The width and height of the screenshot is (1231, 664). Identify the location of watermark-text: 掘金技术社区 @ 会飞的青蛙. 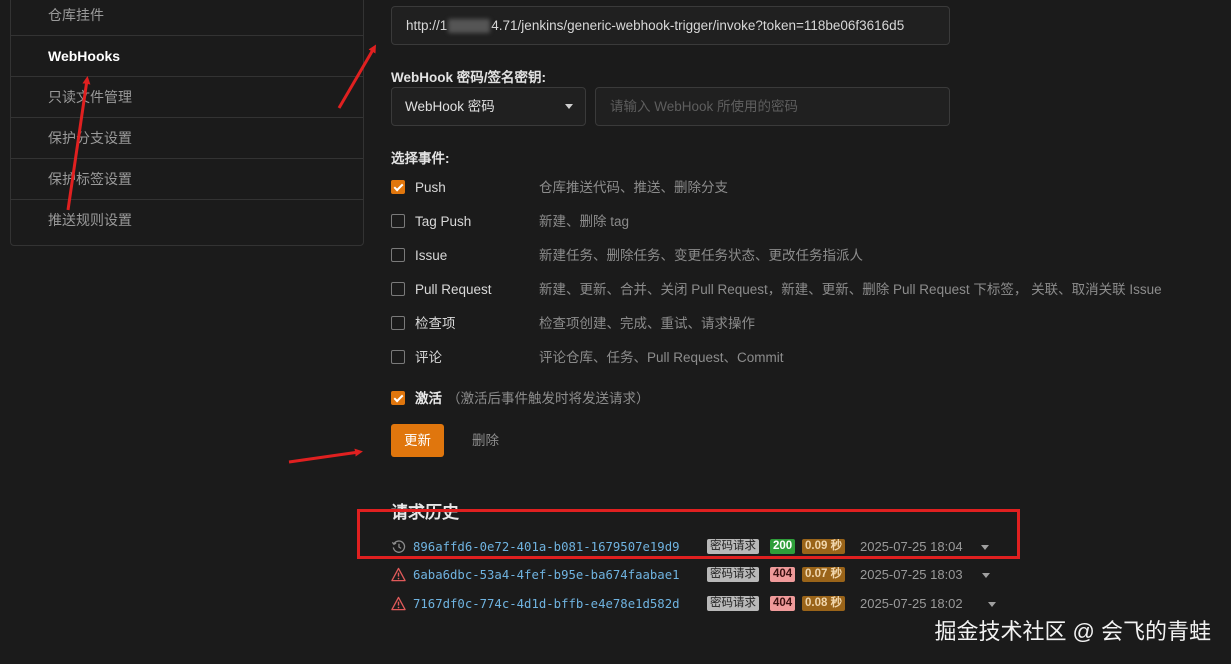
(1072, 631).